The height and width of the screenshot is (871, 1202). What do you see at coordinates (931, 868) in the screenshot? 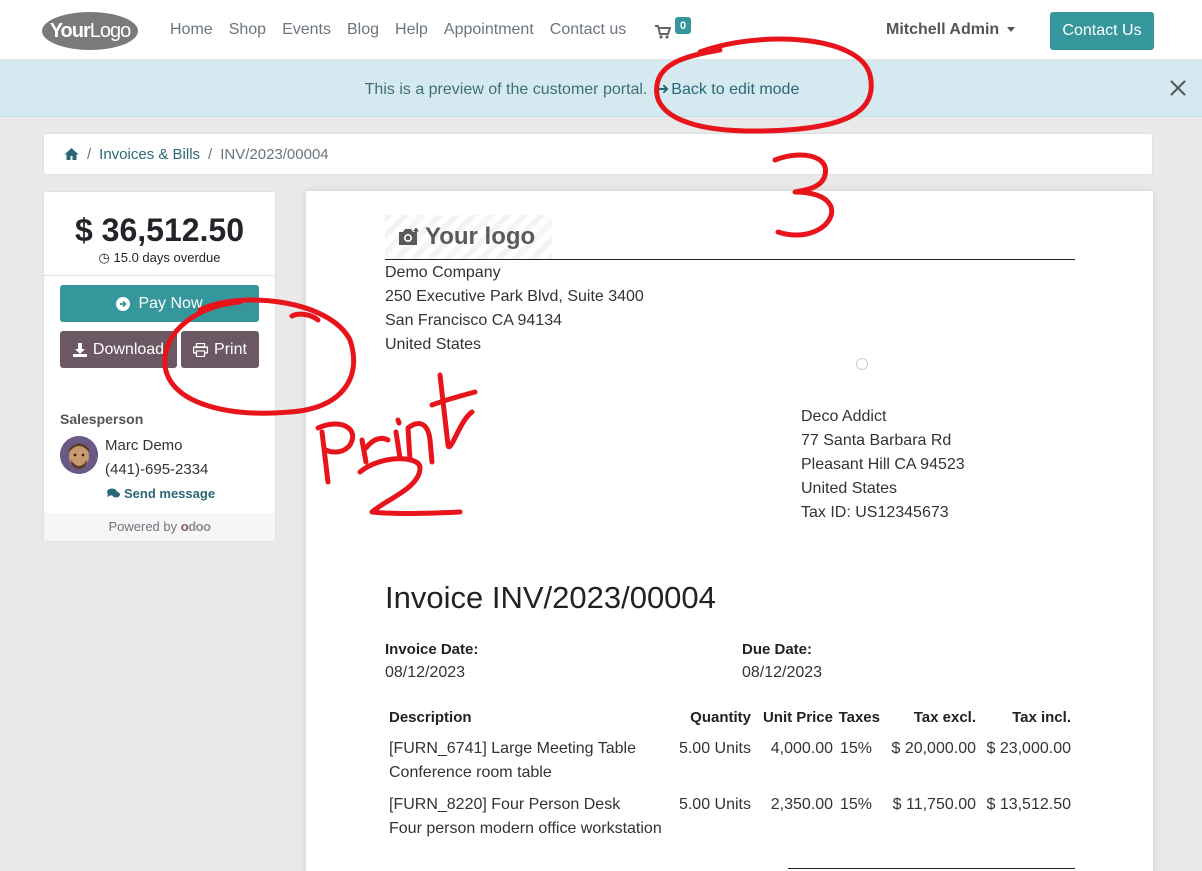
I see `totals-rule` at bounding box center [931, 868].